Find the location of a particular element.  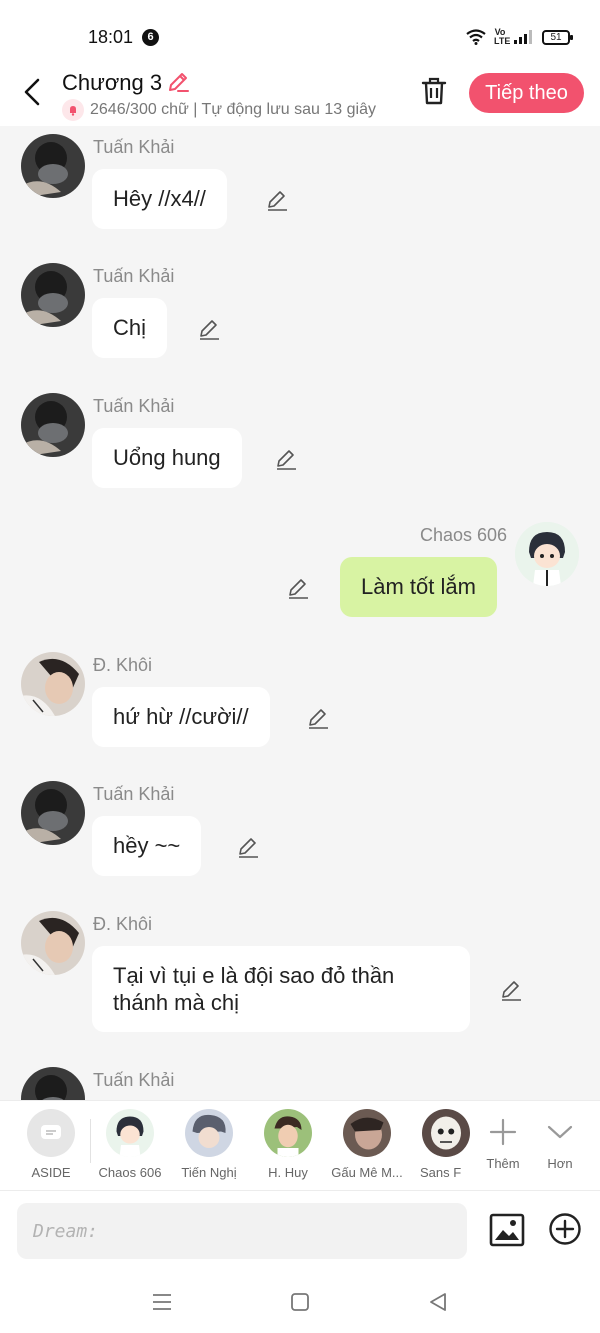

character-label: Tiến Nghị is located at coordinates (209, 1172).